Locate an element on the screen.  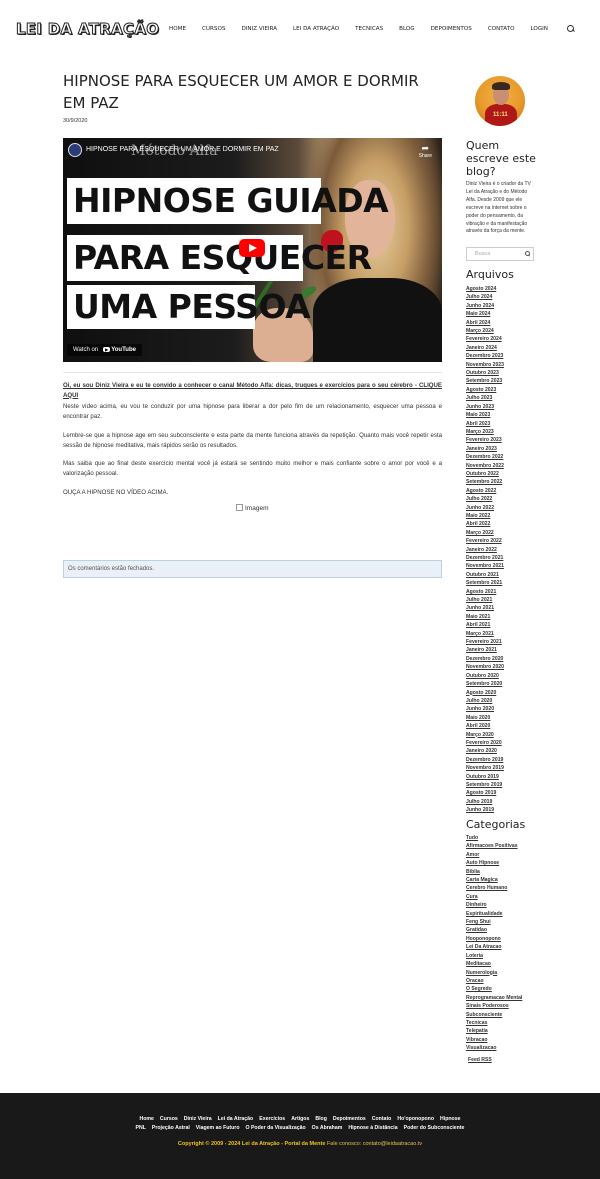
archive-link: Maio 2022 is located at coordinates (485, 516).